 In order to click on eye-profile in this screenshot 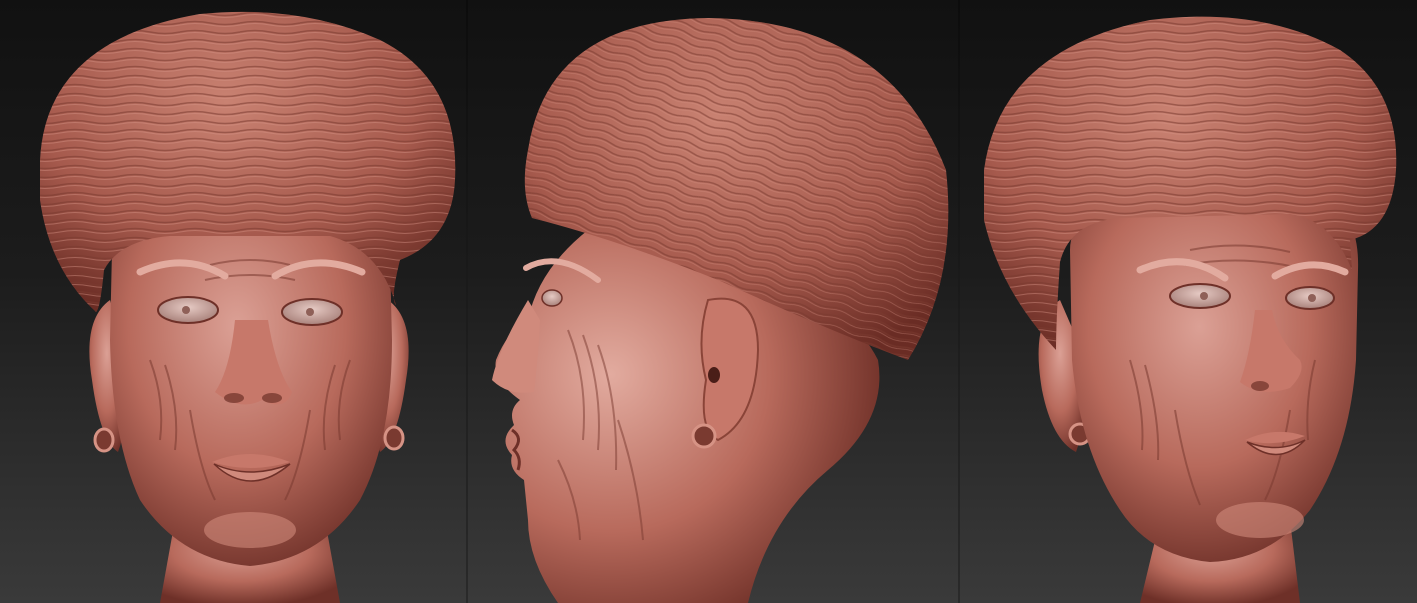, I will do `click(552, 298)`.